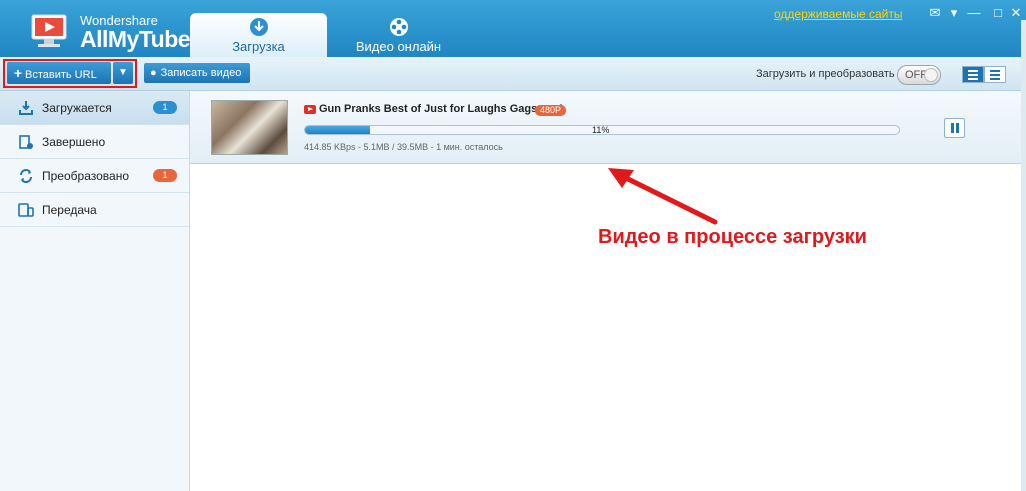  I want to click on record-video-button: ● Записать видео, so click(197, 73).